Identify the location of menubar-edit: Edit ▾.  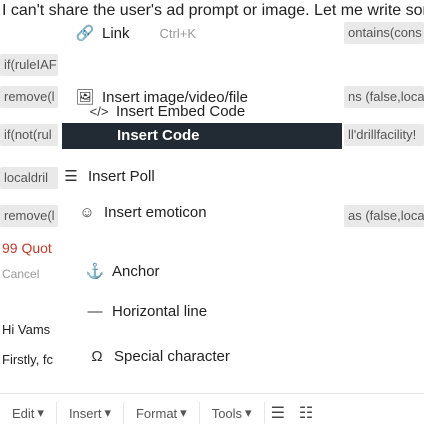
(28, 413).